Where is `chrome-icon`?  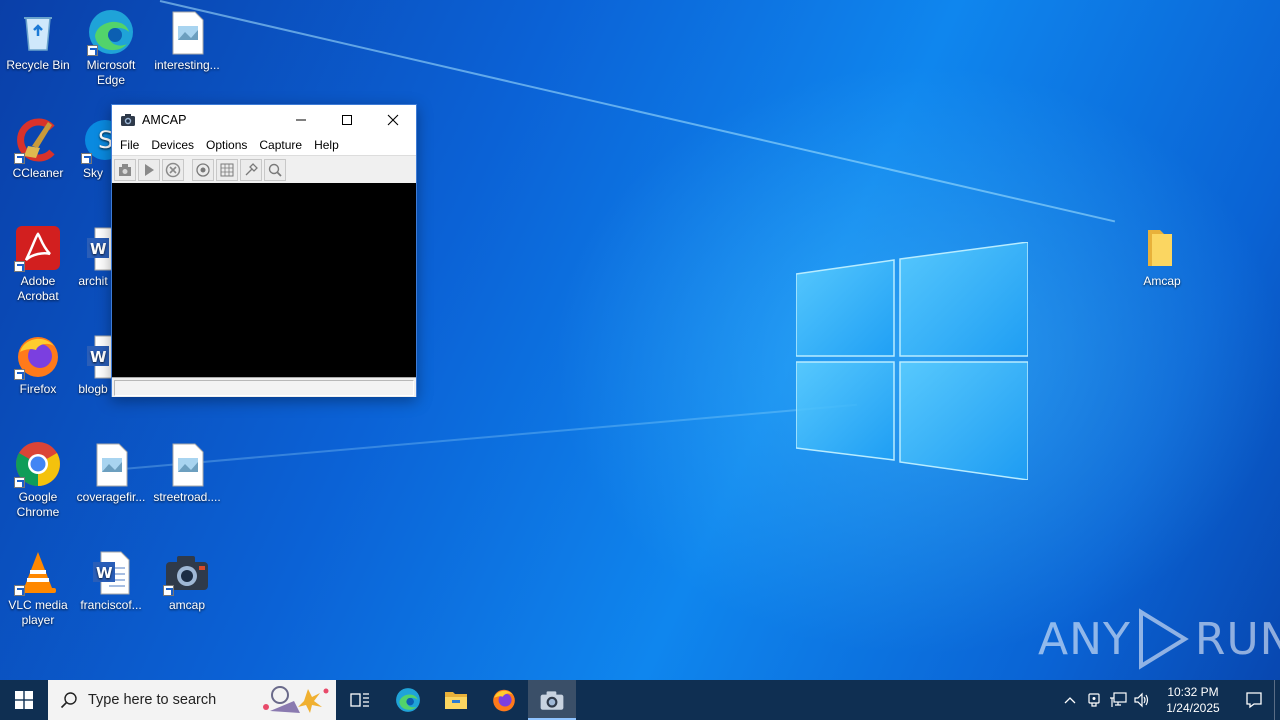
chrome-icon is located at coordinates (38, 464).